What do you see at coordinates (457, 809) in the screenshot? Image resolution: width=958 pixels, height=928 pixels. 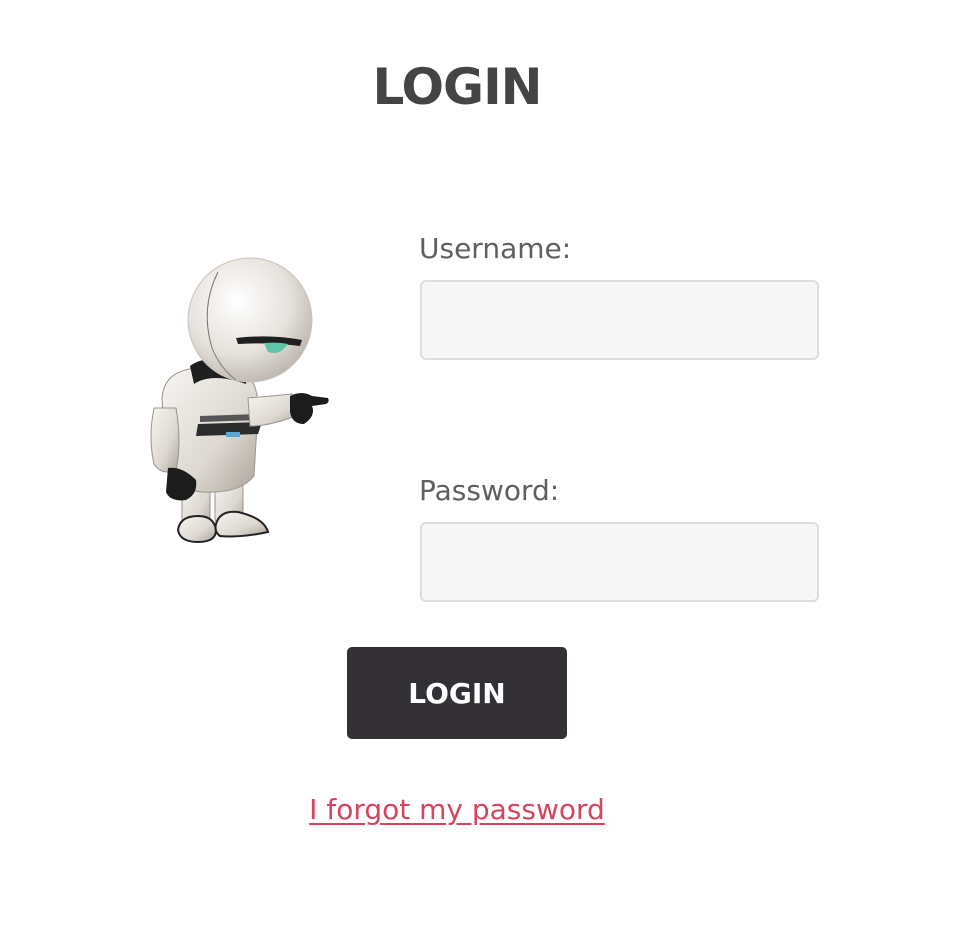 I see `forgot-password-link: I forgot my password` at bounding box center [457, 809].